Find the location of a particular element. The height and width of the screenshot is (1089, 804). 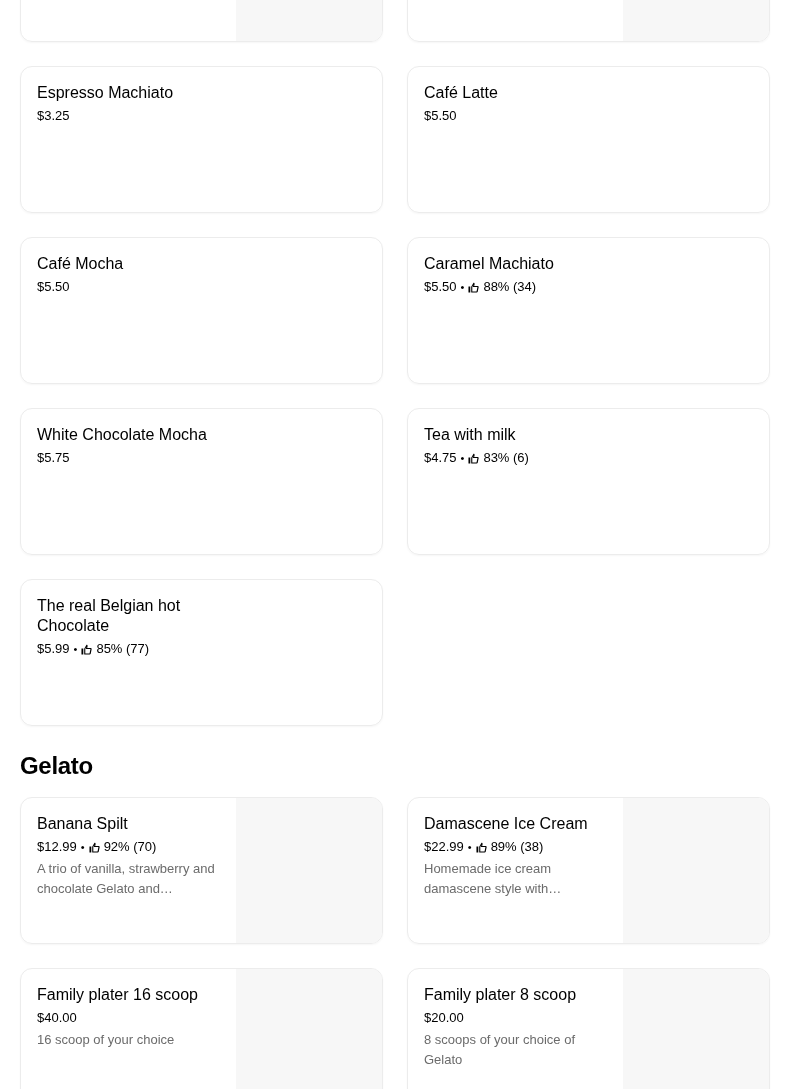

item-price: $5.75 is located at coordinates (53, 458).